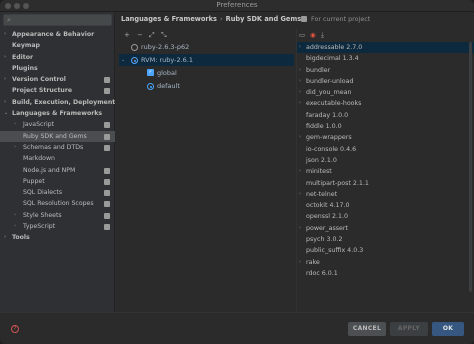 The height and width of the screenshot is (344, 474). What do you see at coordinates (385, 216) in the screenshot?
I see `gem-item: openssl 2.1.0` at bounding box center [385, 216].